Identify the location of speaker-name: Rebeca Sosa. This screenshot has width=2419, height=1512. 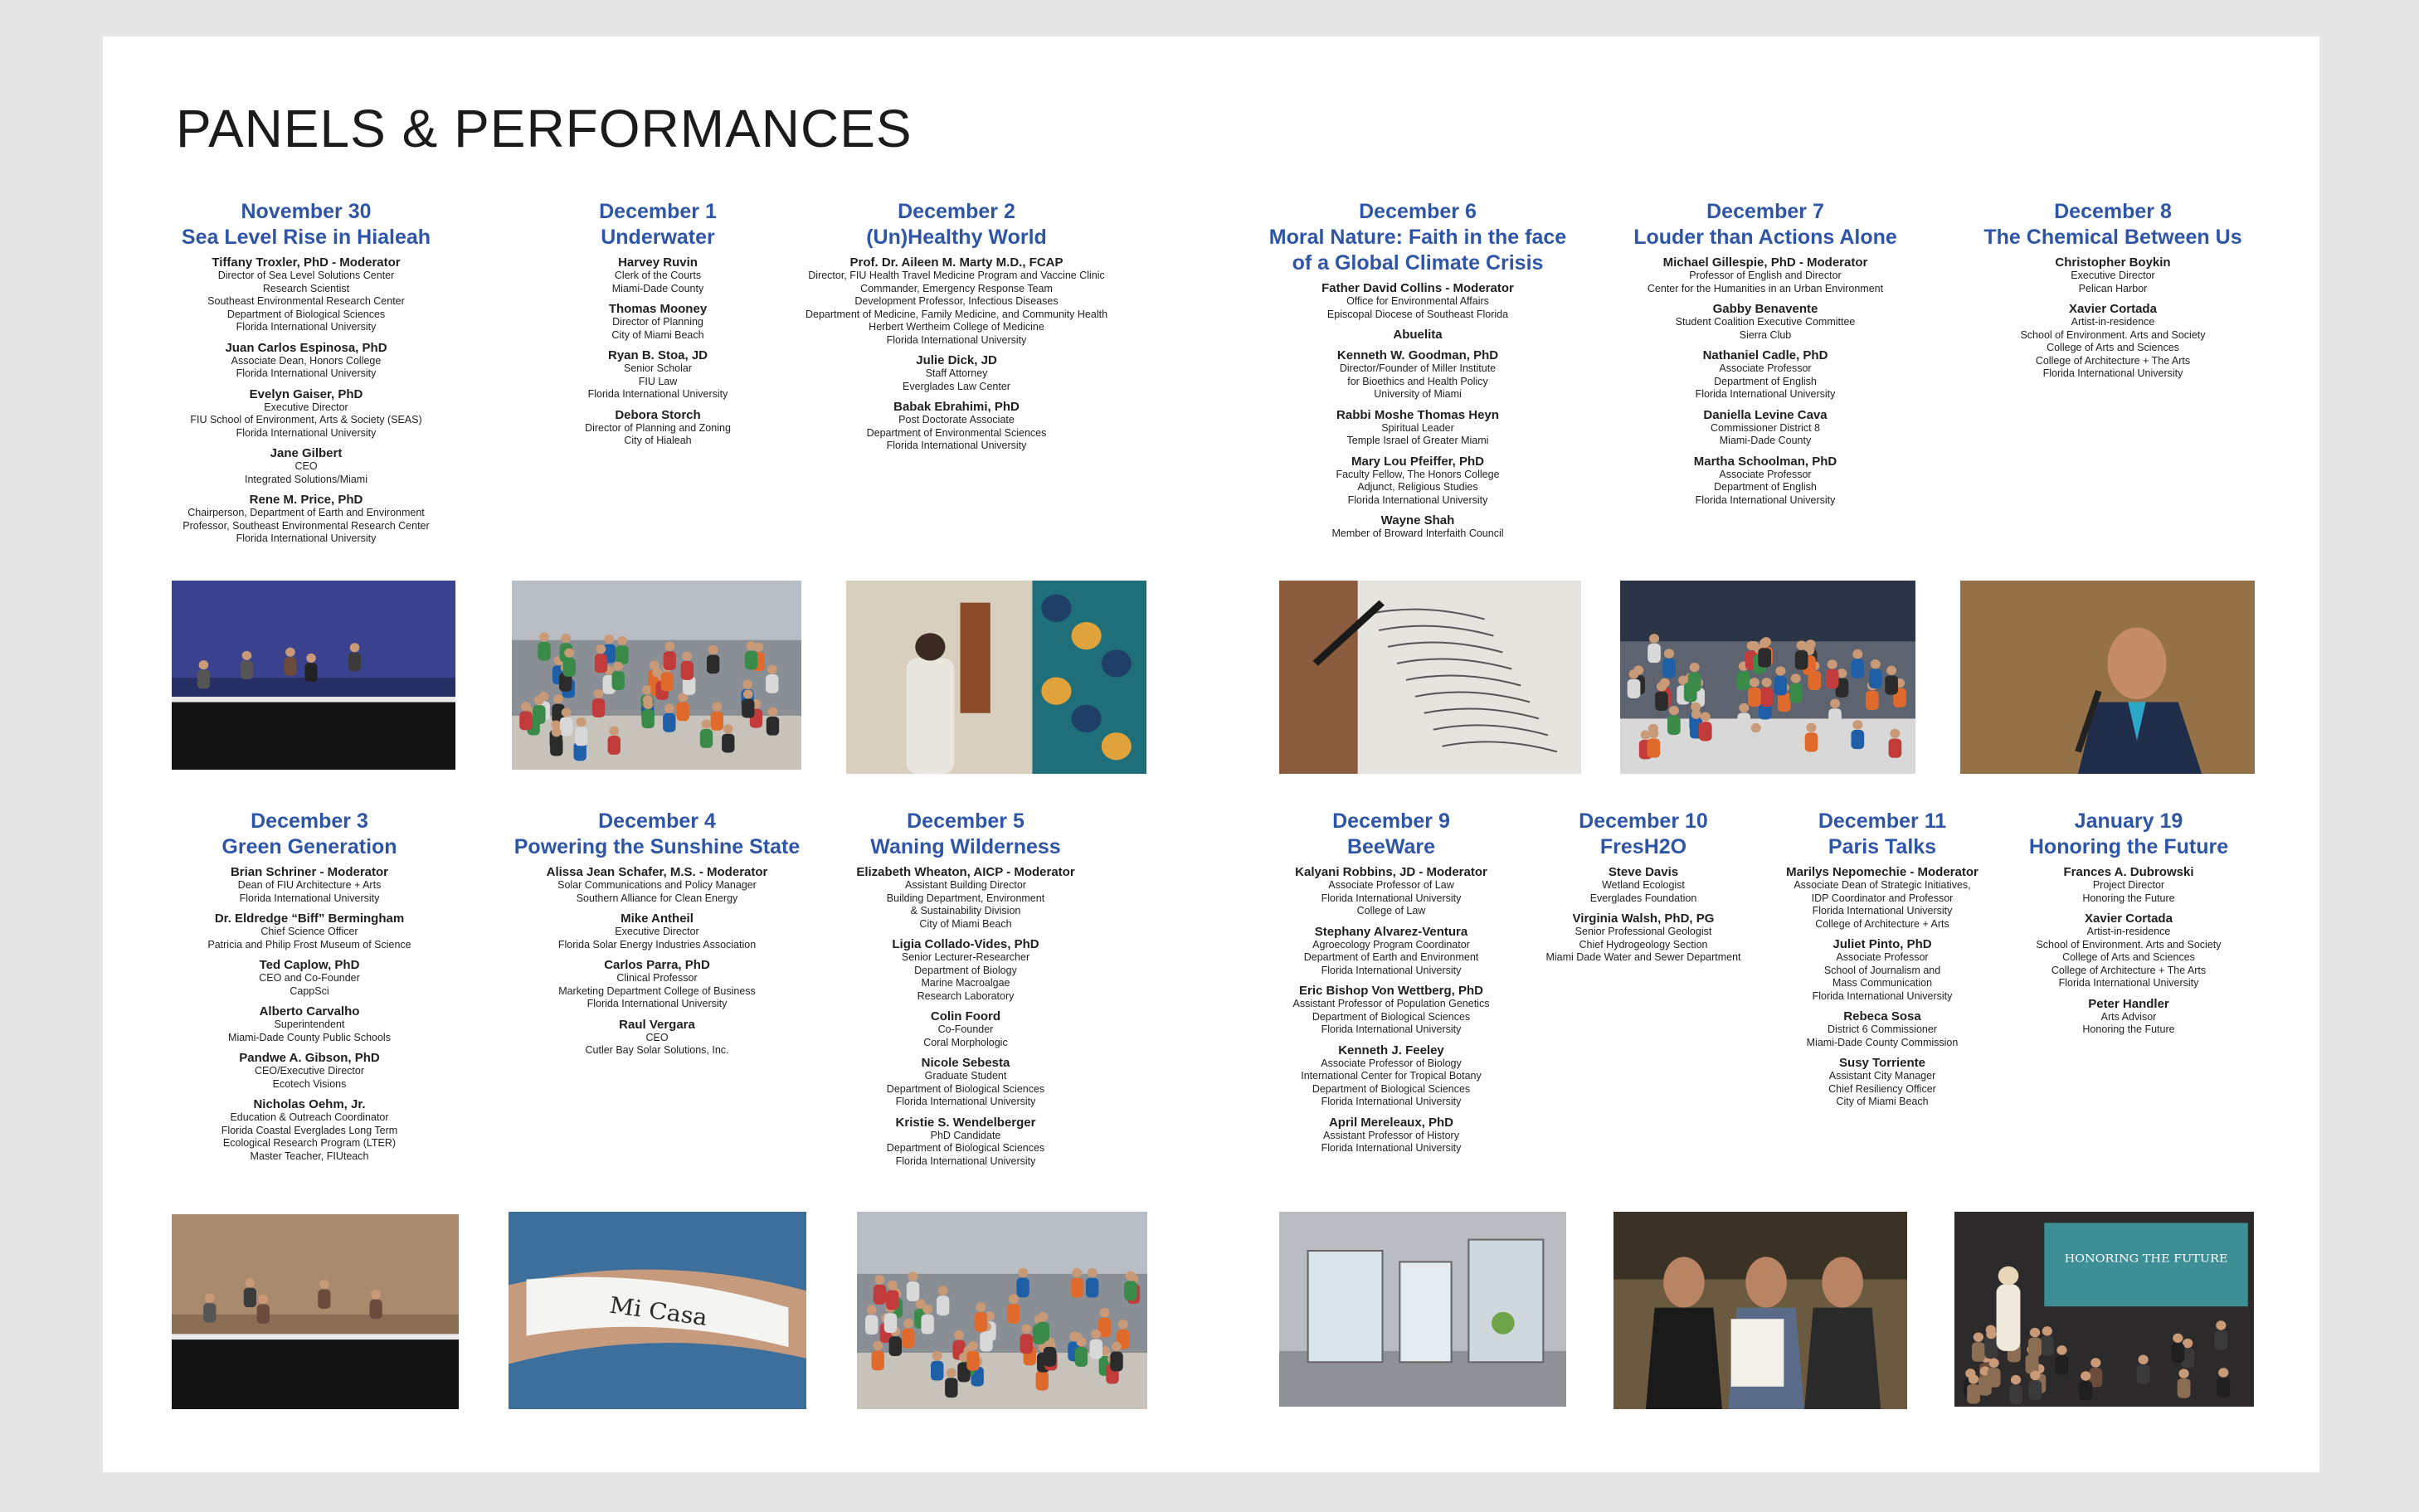
(1882, 1016).